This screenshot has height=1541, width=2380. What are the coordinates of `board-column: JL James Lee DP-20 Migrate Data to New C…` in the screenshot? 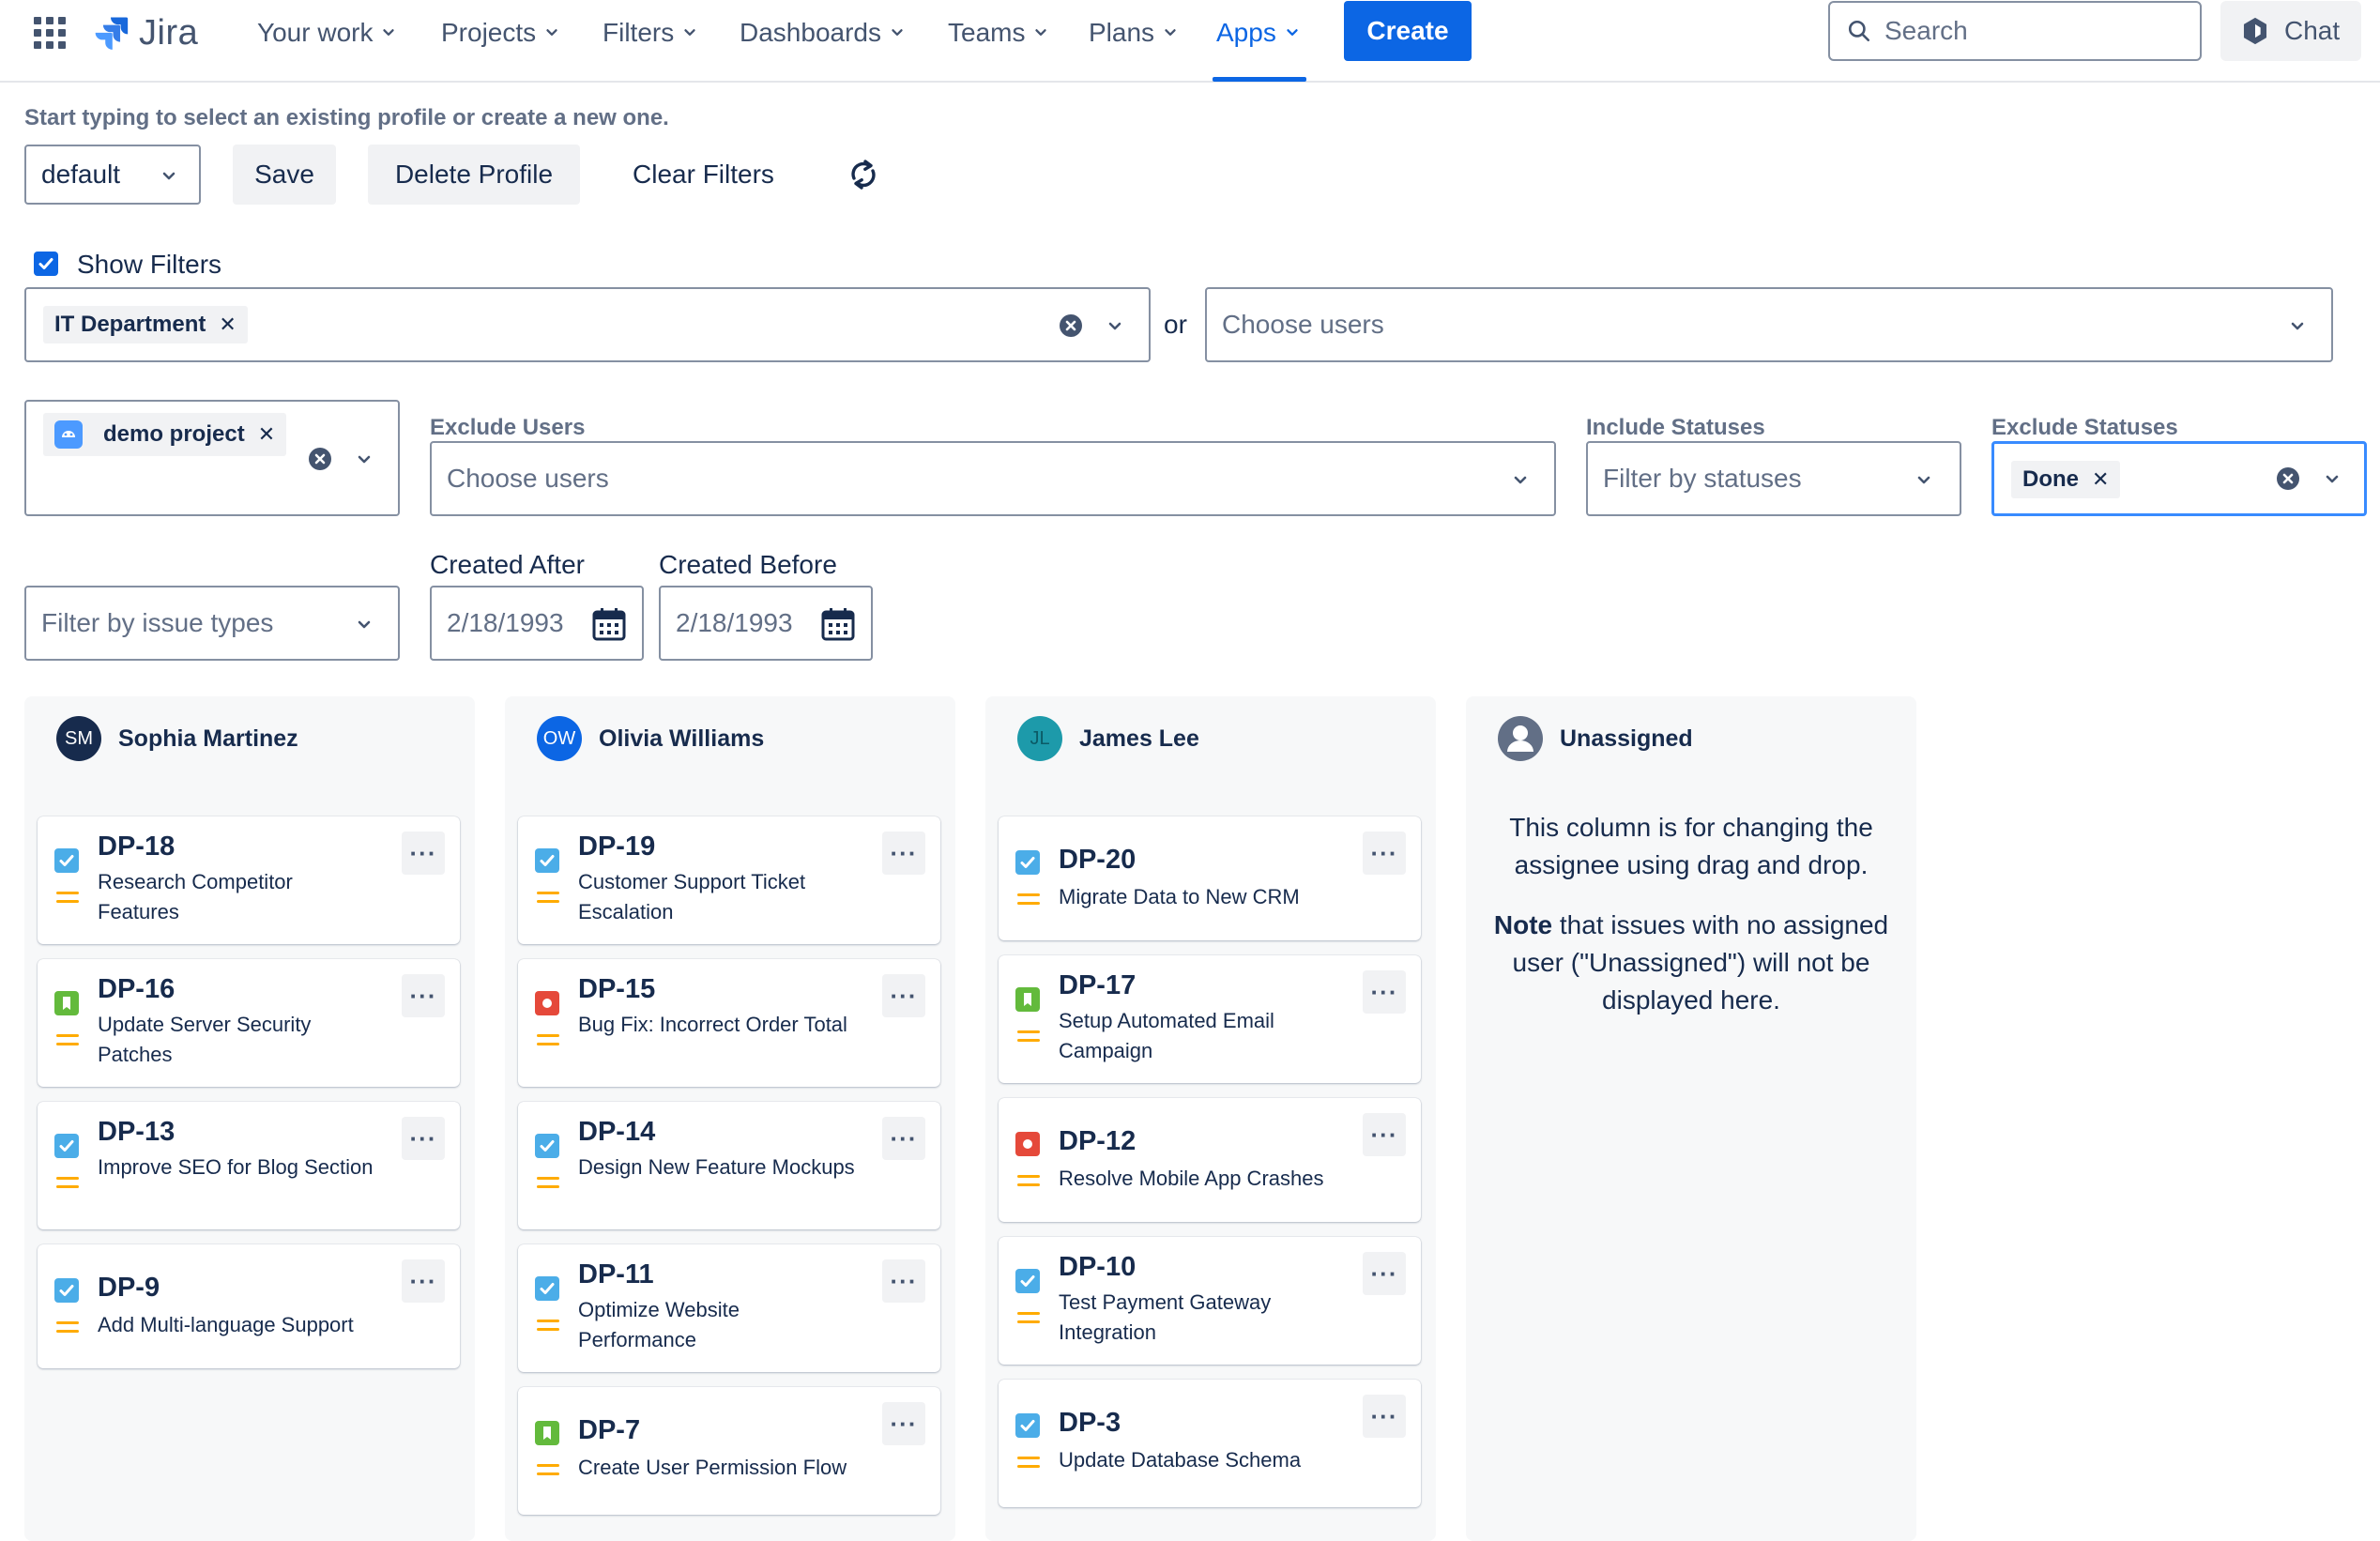 It's located at (1210, 1118).